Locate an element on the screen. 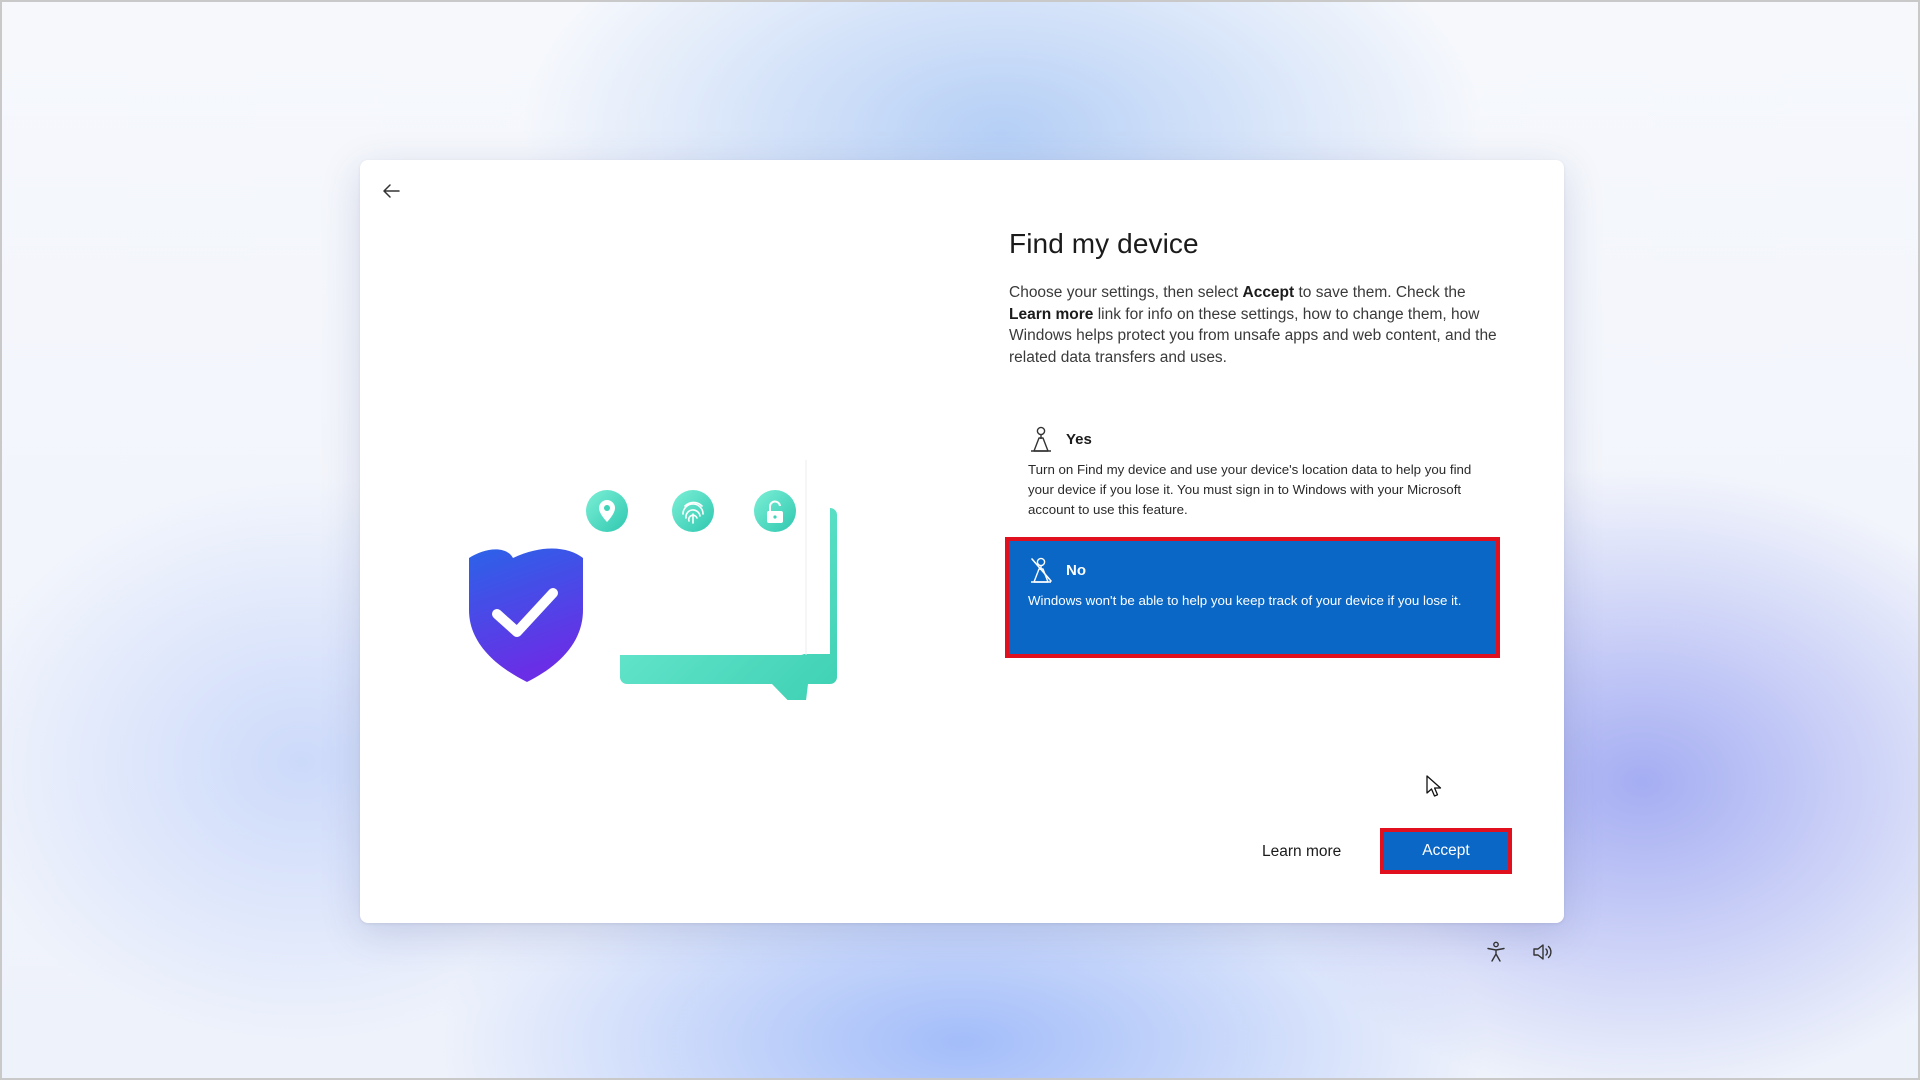 This screenshot has height=1080, width=1920. description-text: Choose your settings, then select is located at coordinates (1126, 292).